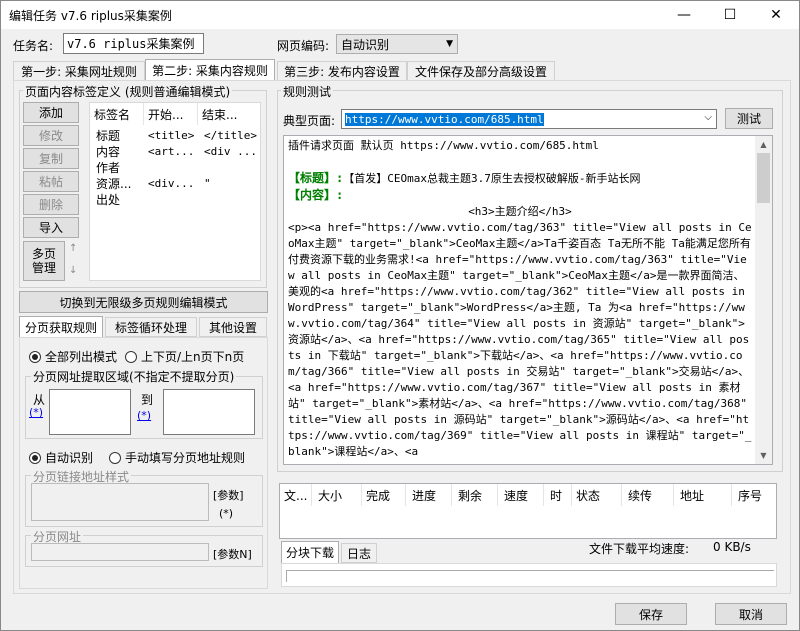 Image resolution: width=800 pixels, height=631 pixels. I want to click on task-name-label: 任务名:, so click(33, 46).